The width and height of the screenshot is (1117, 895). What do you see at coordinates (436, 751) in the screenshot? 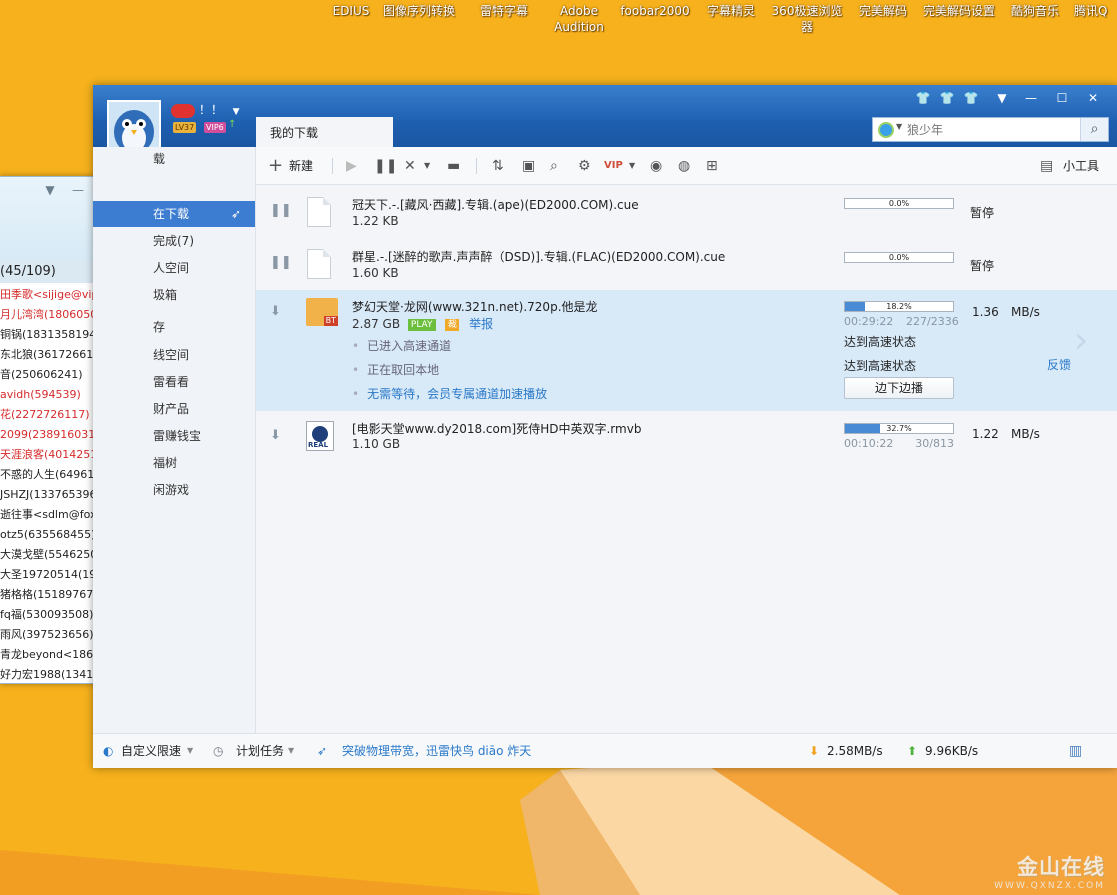
I see `promo-link: 突破物理带宽，迅雷快鸟 diāo 炸天` at bounding box center [436, 751].